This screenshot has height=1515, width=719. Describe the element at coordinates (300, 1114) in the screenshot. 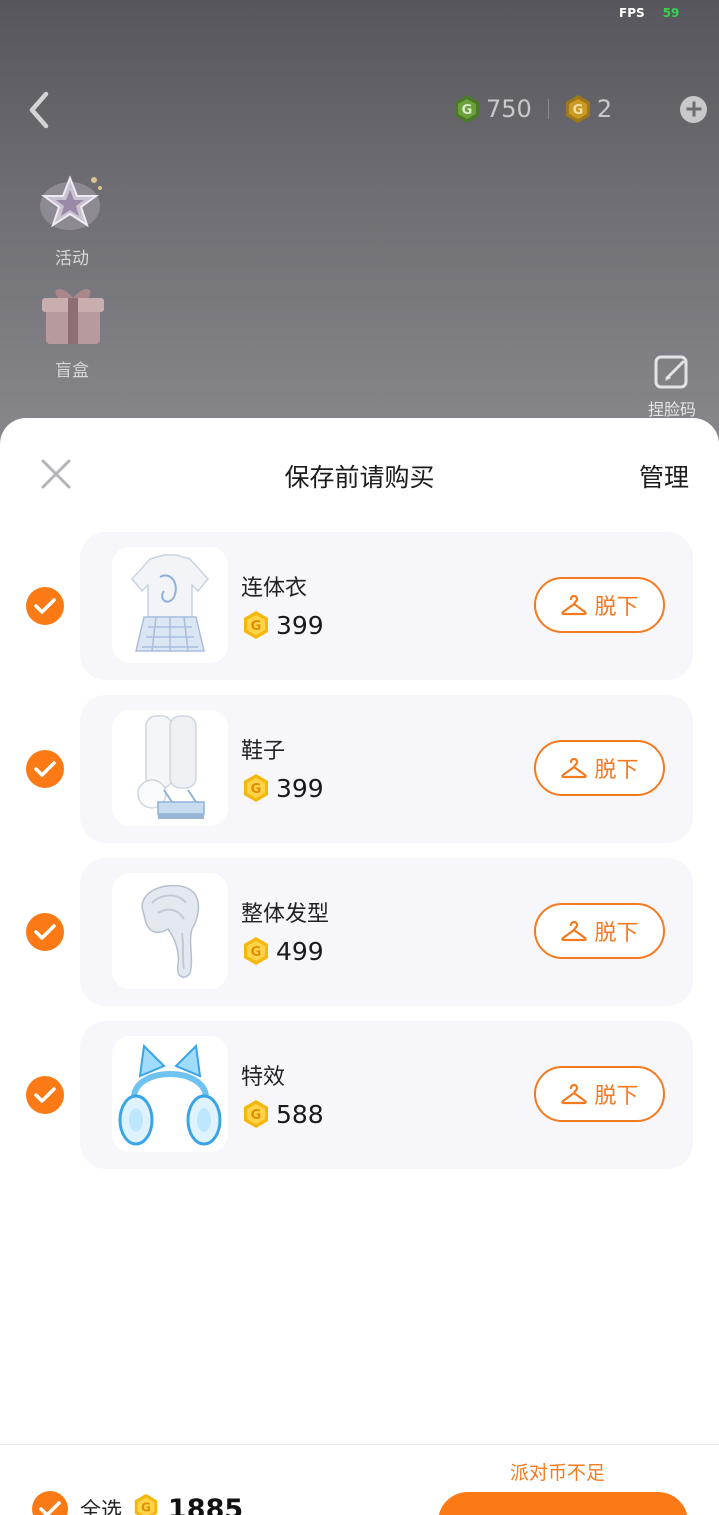

I see `item-price-value: 588` at that location.